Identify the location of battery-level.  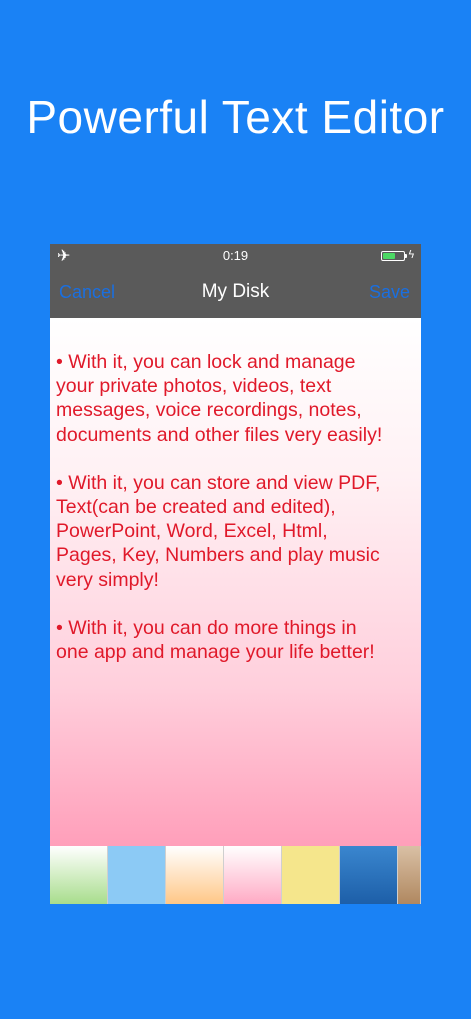
(389, 256).